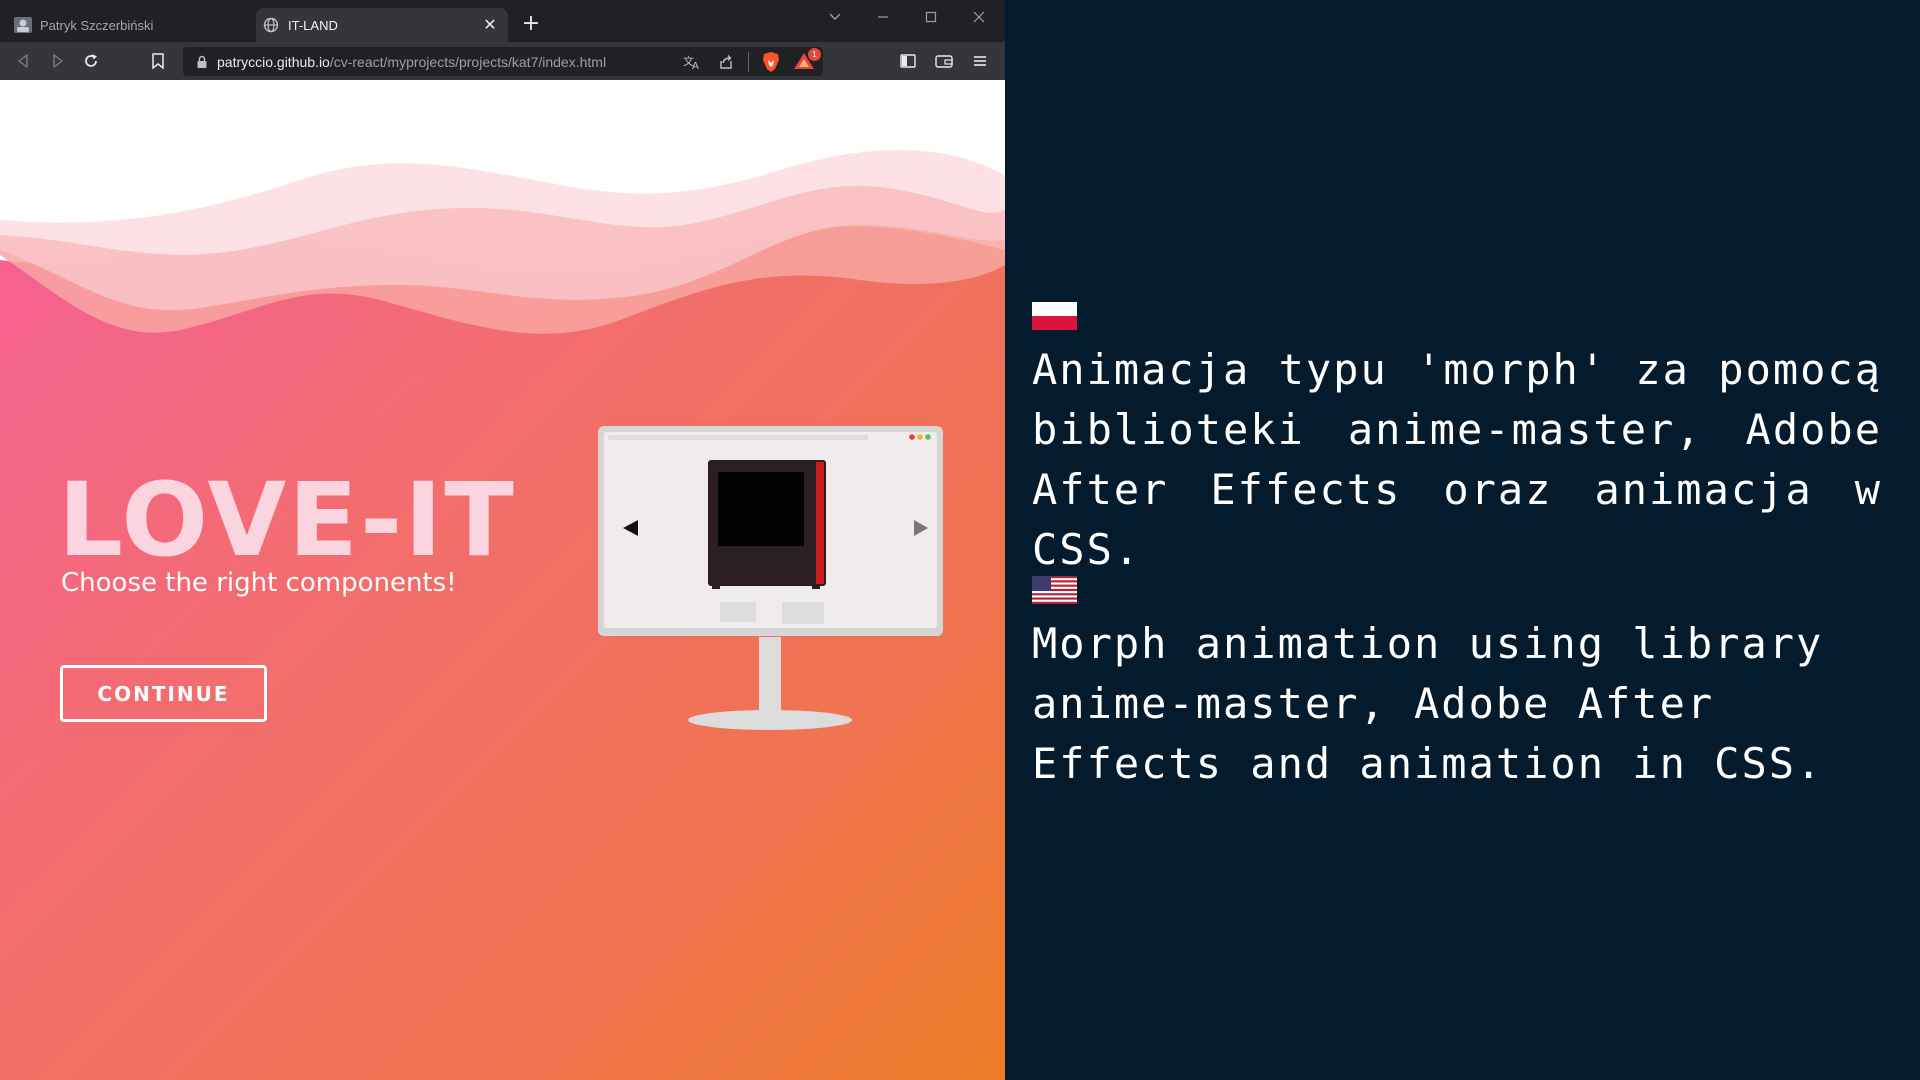 This screenshot has height=1080, width=1920. What do you see at coordinates (726, 62) in the screenshot?
I see `share-icon` at bounding box center [726, 62].